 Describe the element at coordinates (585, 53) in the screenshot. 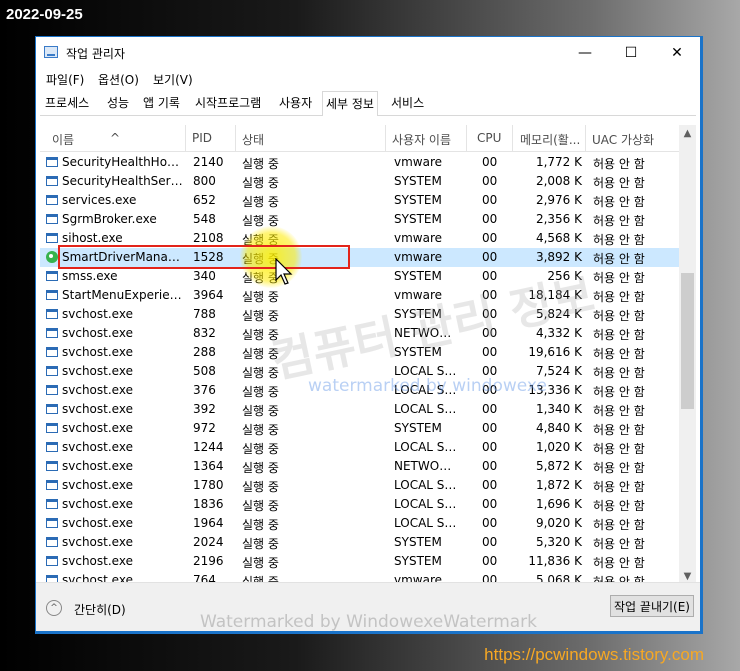

I see `minimize-button: —` at that location.